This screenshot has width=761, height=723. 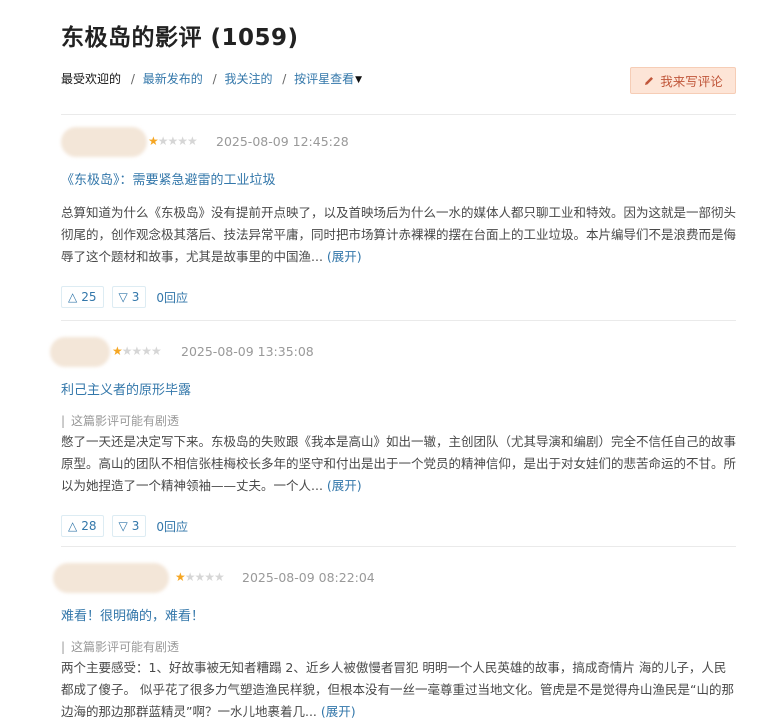 What do you see at coordinates (173, 79) in the screenshot?
I see `nav-latest: 最新发布的` at bounding box center [173, 79].